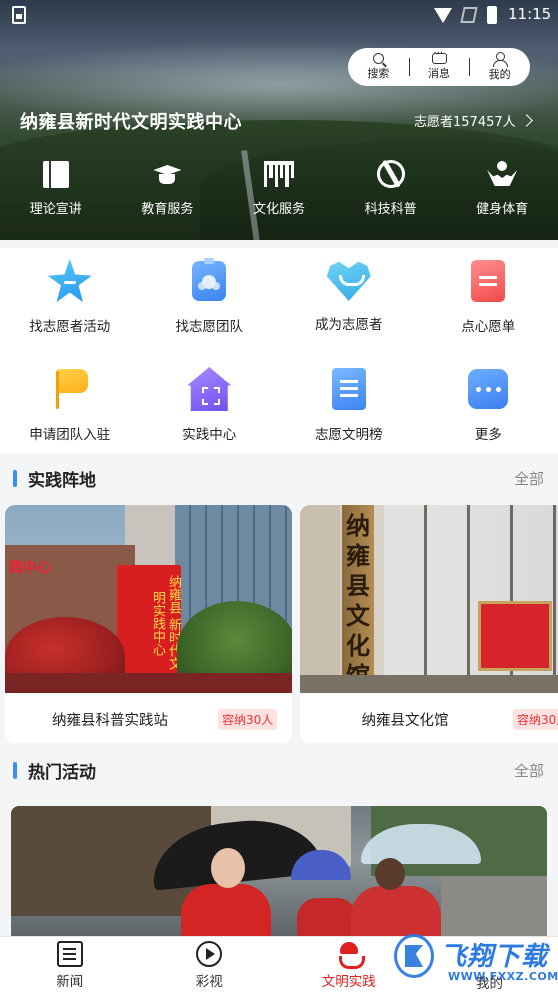 Image resolution: width=558 pixels, height=992 pixels. I want to click on photo-pillar-text: 纳雍县 新时代文明实践中心, so click(165, 623).